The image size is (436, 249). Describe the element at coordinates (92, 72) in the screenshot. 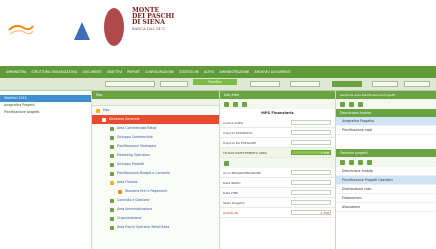

I see `nav-item: DOCUMENTI` at that location.